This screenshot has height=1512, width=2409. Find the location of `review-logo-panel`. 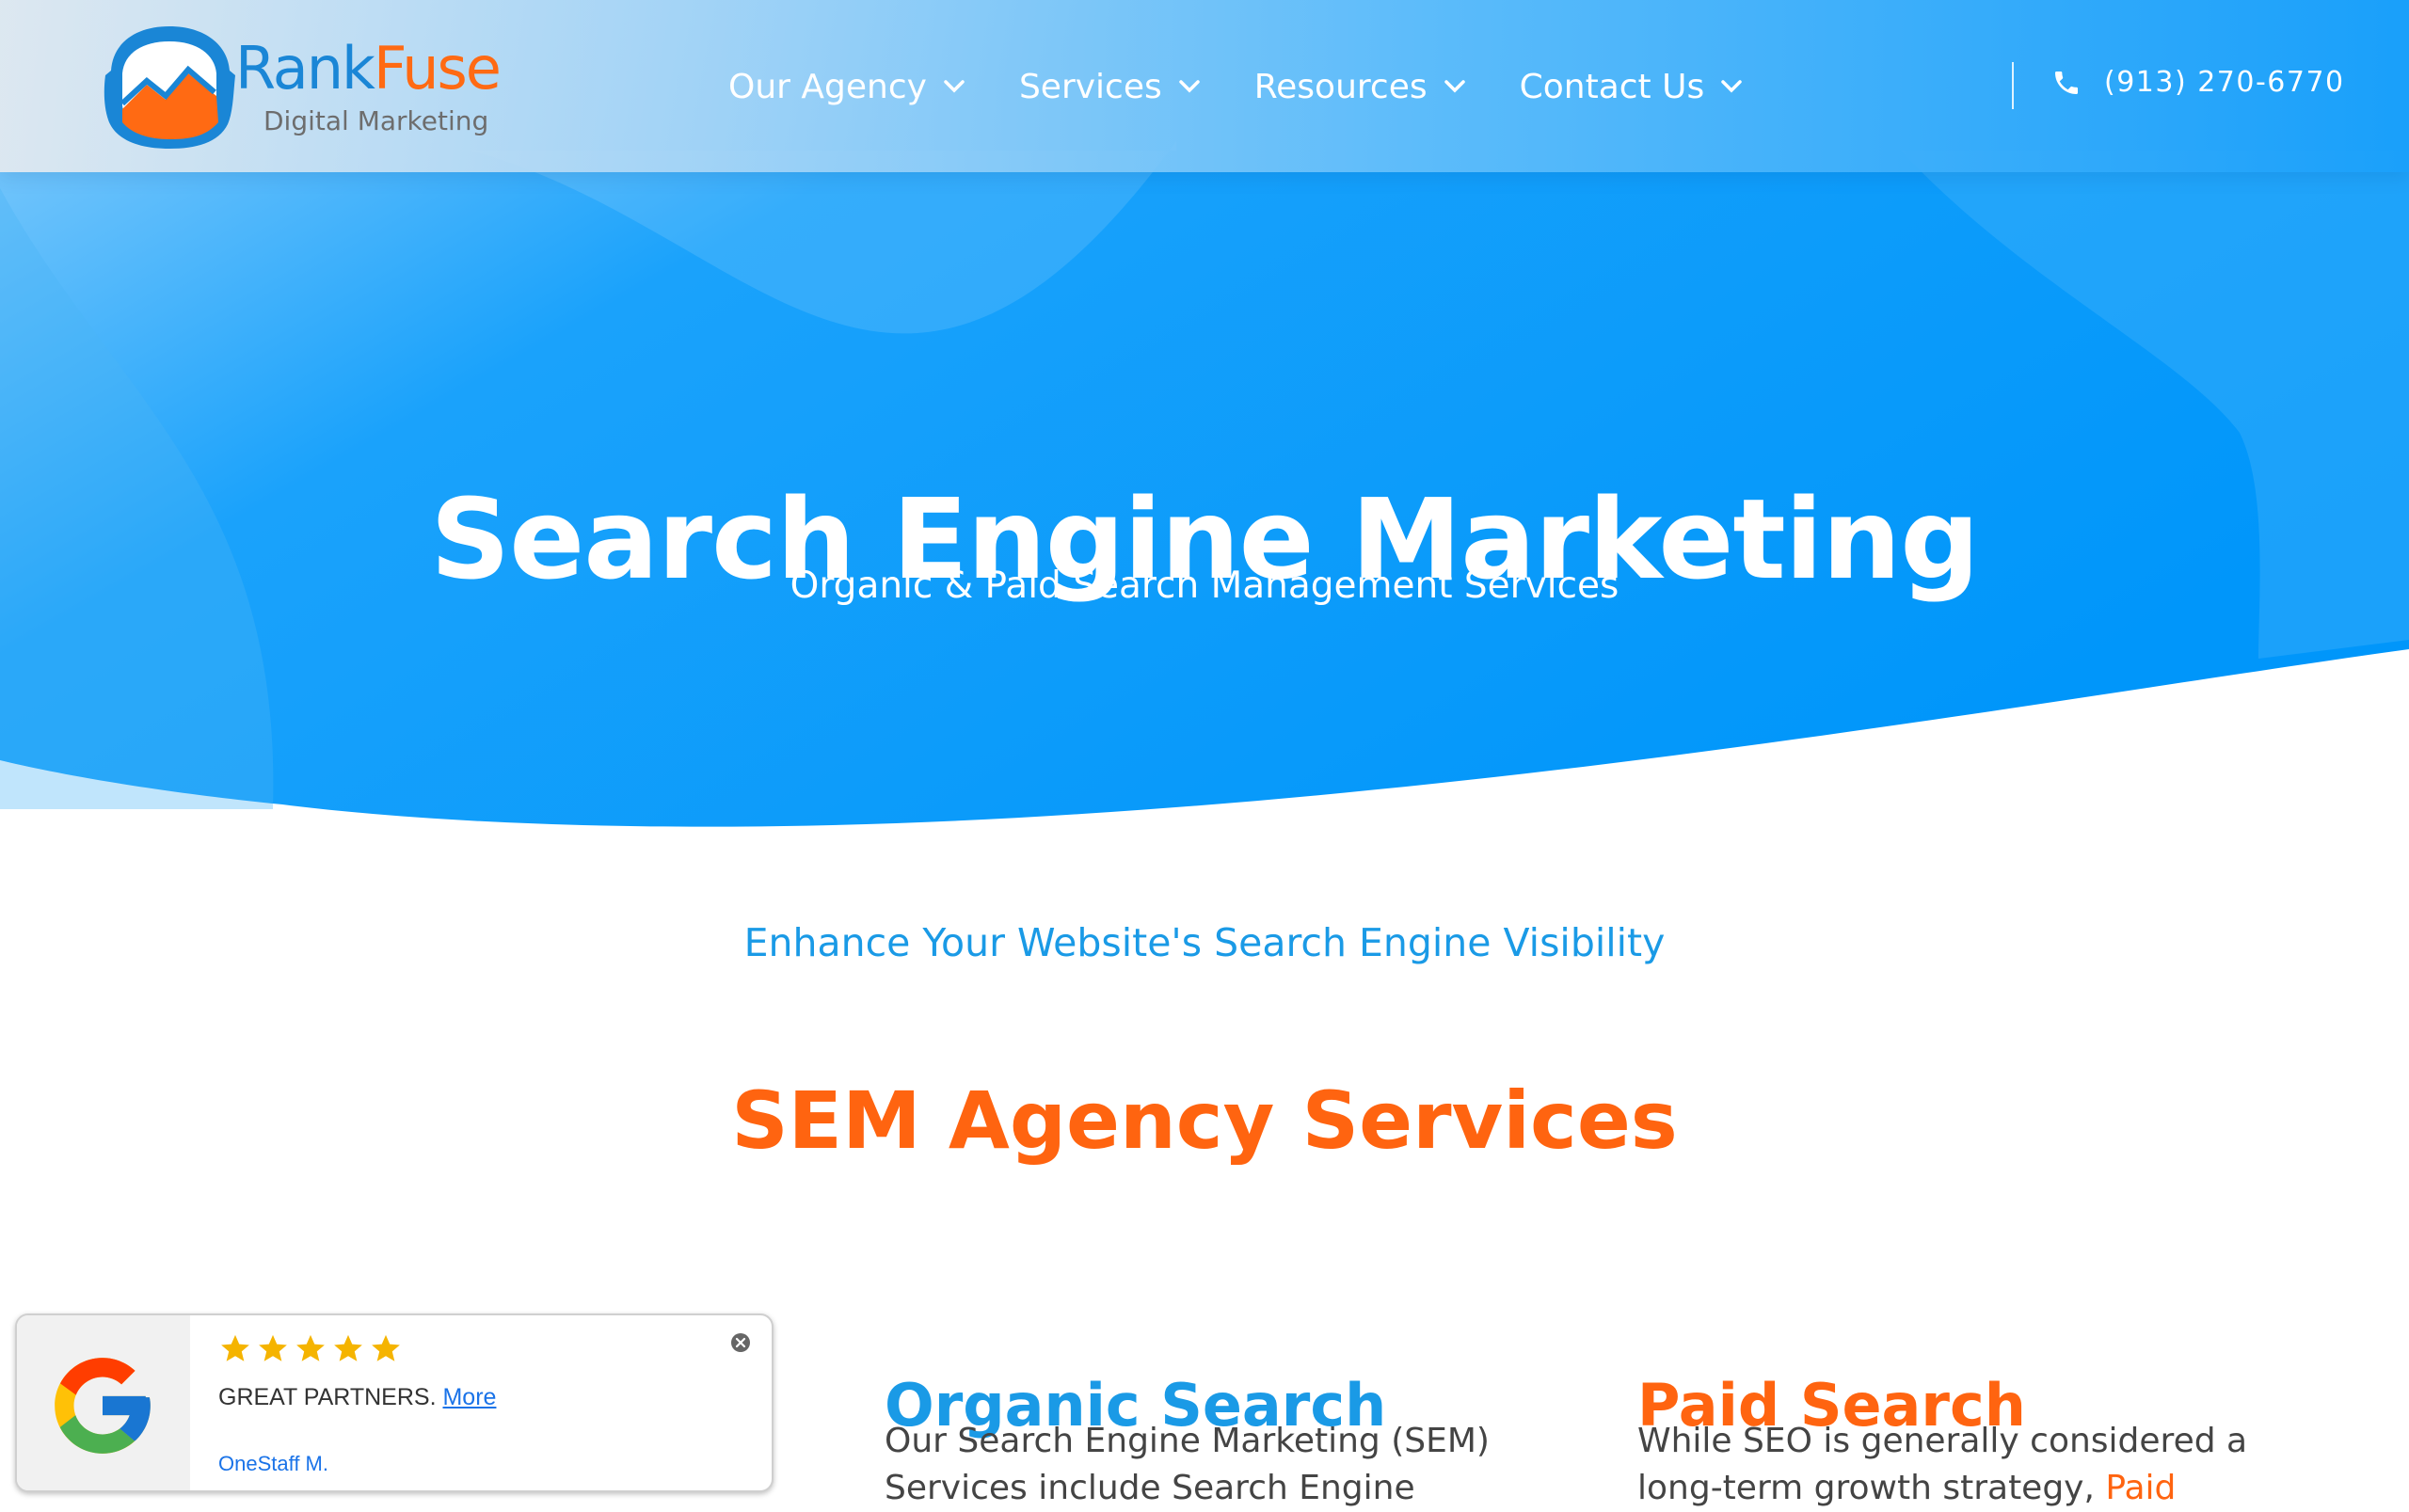

review-logo-panel is located at coordinates (104, 1403).